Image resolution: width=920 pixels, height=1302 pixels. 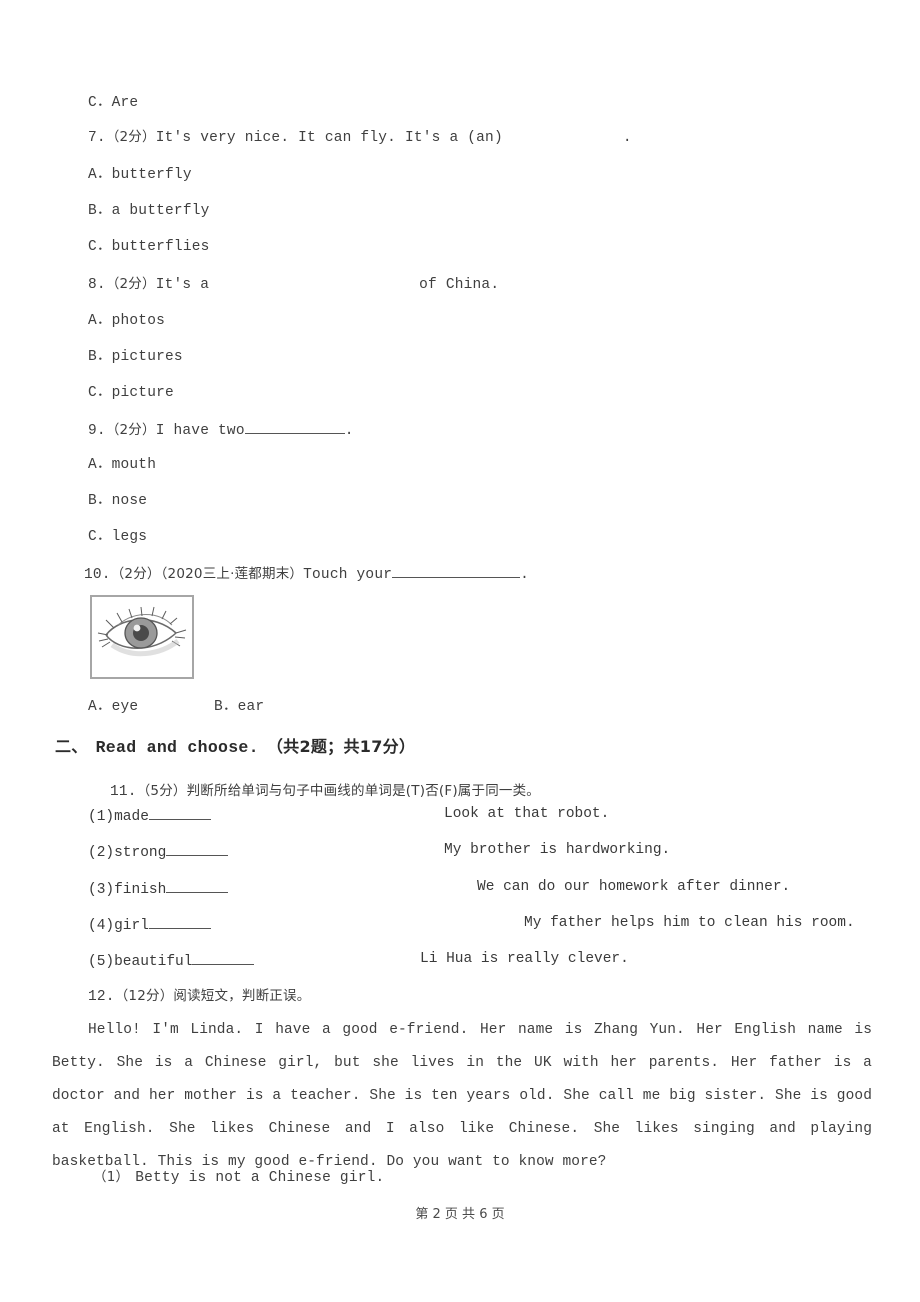 I want to click on option-item: A．butterfly, so click(x=140, y=175).